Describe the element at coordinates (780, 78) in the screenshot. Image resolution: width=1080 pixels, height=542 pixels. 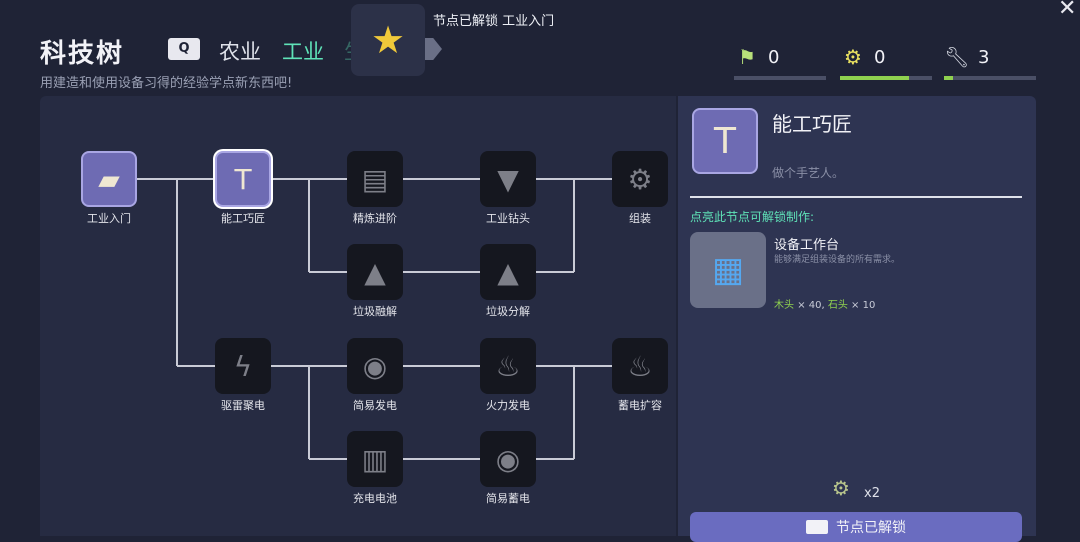
I see `resource-leaf-bar` at that location.